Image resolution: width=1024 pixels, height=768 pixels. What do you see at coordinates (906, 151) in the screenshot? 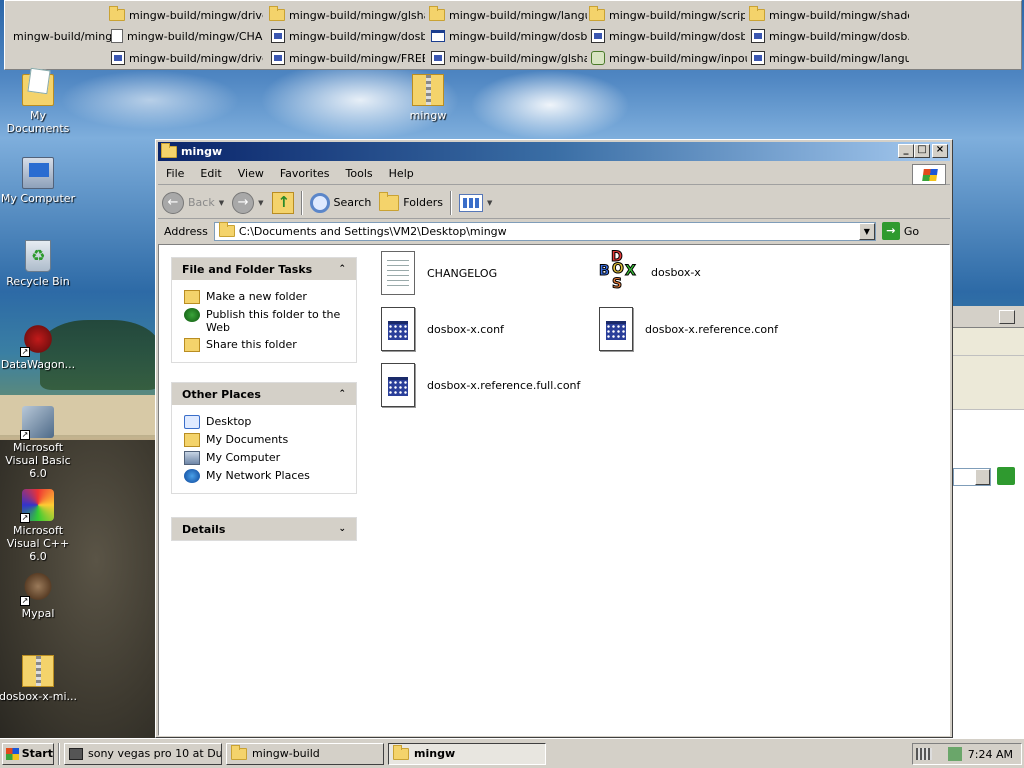
I see `minimize-button: _` at bounding box center [906, 151].